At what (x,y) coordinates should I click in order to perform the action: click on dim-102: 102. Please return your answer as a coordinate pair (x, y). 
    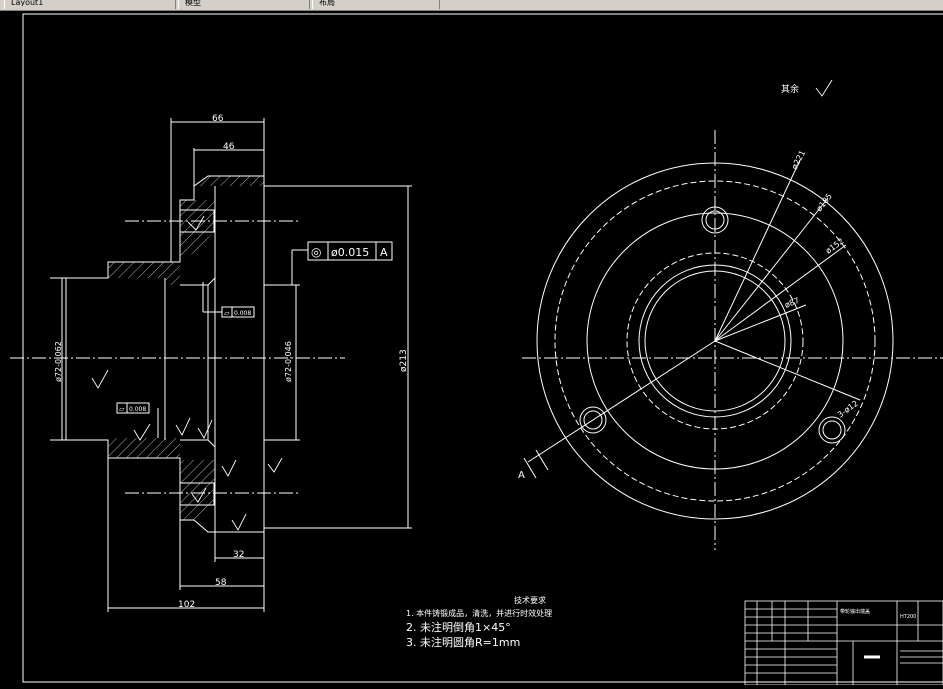
    Looking at the image, I should click on (186, 605).